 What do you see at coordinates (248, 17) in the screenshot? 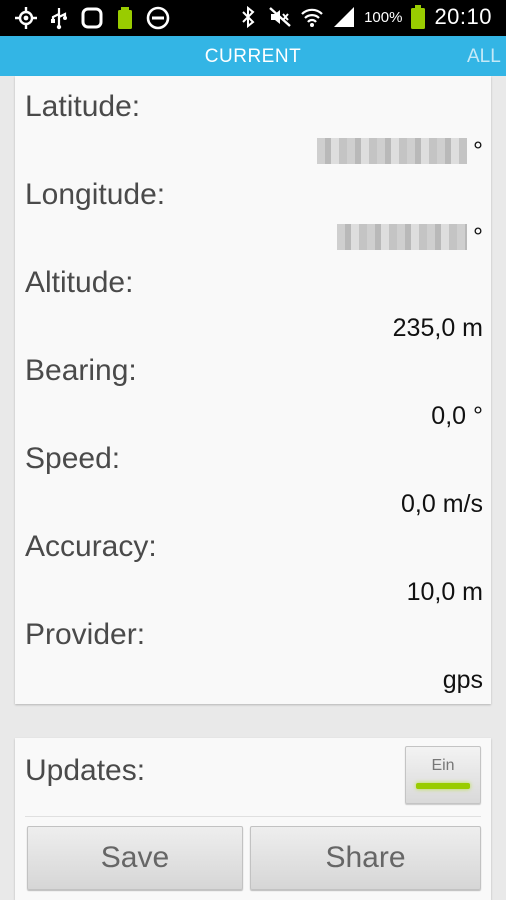
I see `bluetooth-icon` at bounding box center [248, 17].